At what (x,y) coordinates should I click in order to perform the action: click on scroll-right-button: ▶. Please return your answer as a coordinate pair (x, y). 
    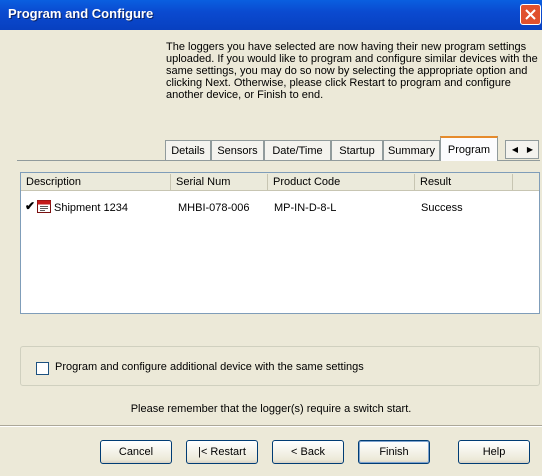
    Looking at the image, I should click on (530, 149).